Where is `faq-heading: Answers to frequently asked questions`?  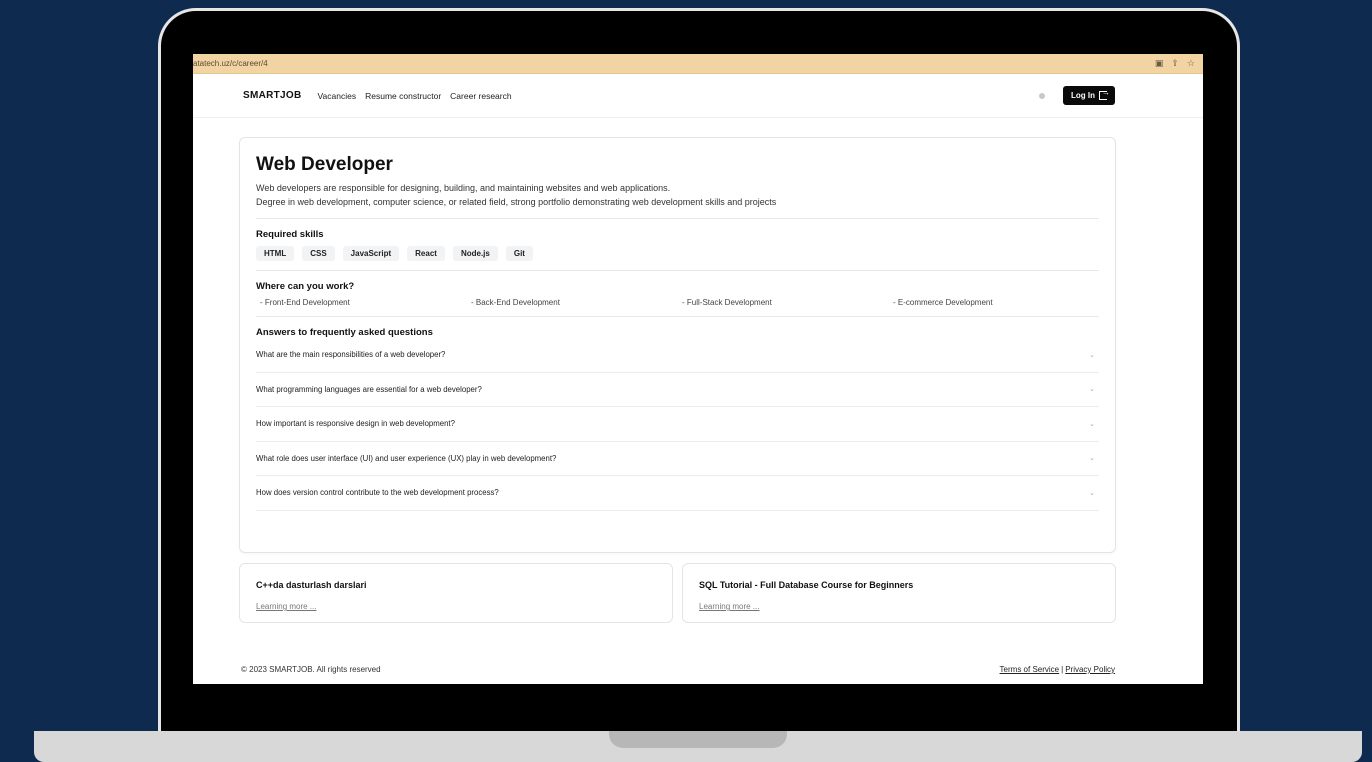 faq-heading: Answers to frequently asked questions is located at coordinates (344, 332).